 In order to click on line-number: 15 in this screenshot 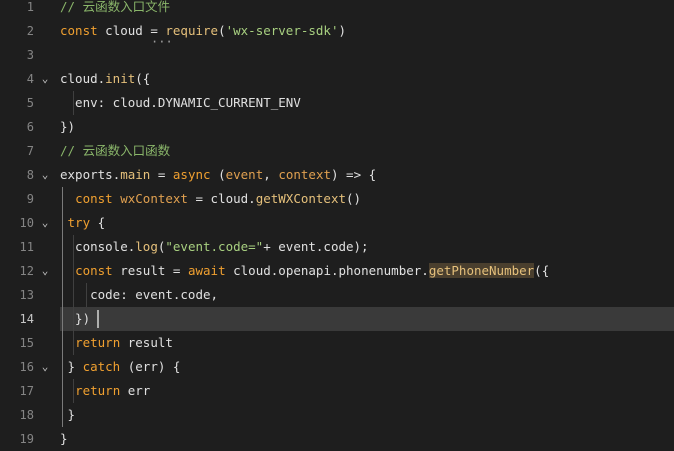, I will do `click(26, 343)`.